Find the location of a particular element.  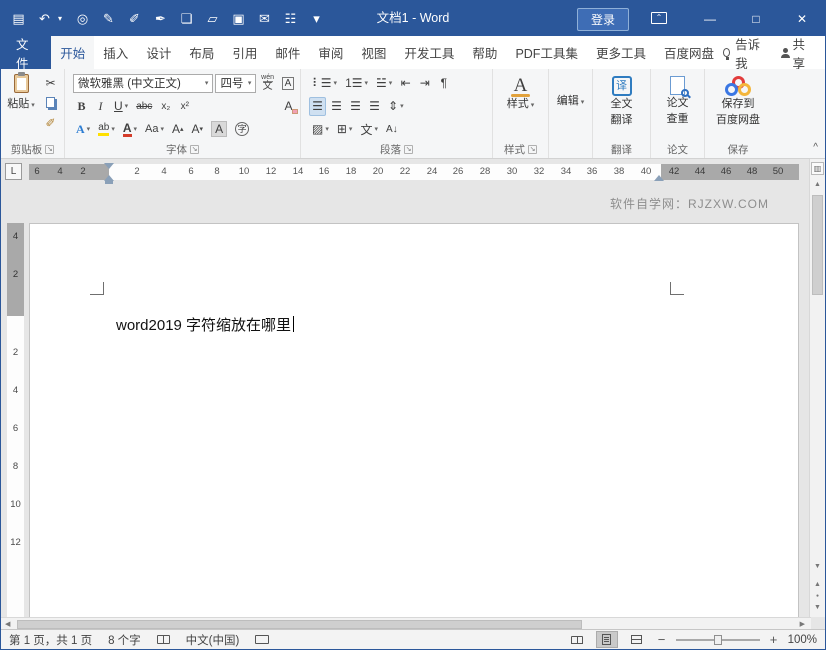

enclose-character-button: 字 is located at coordinates (242, 129).